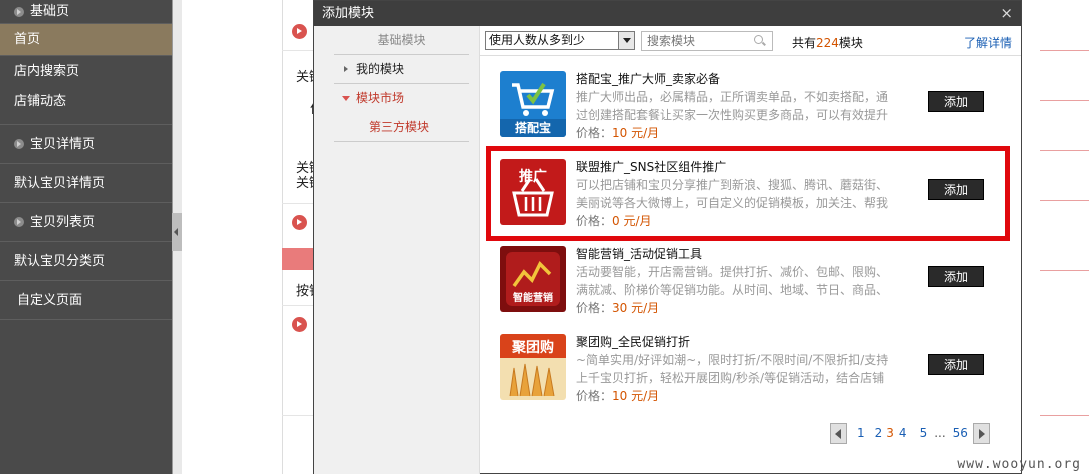 The image size is (1089, 474). Describe the element at coordinates (177, 232) in the screenshot. I see `collapse-sidebar-handle` at that location.